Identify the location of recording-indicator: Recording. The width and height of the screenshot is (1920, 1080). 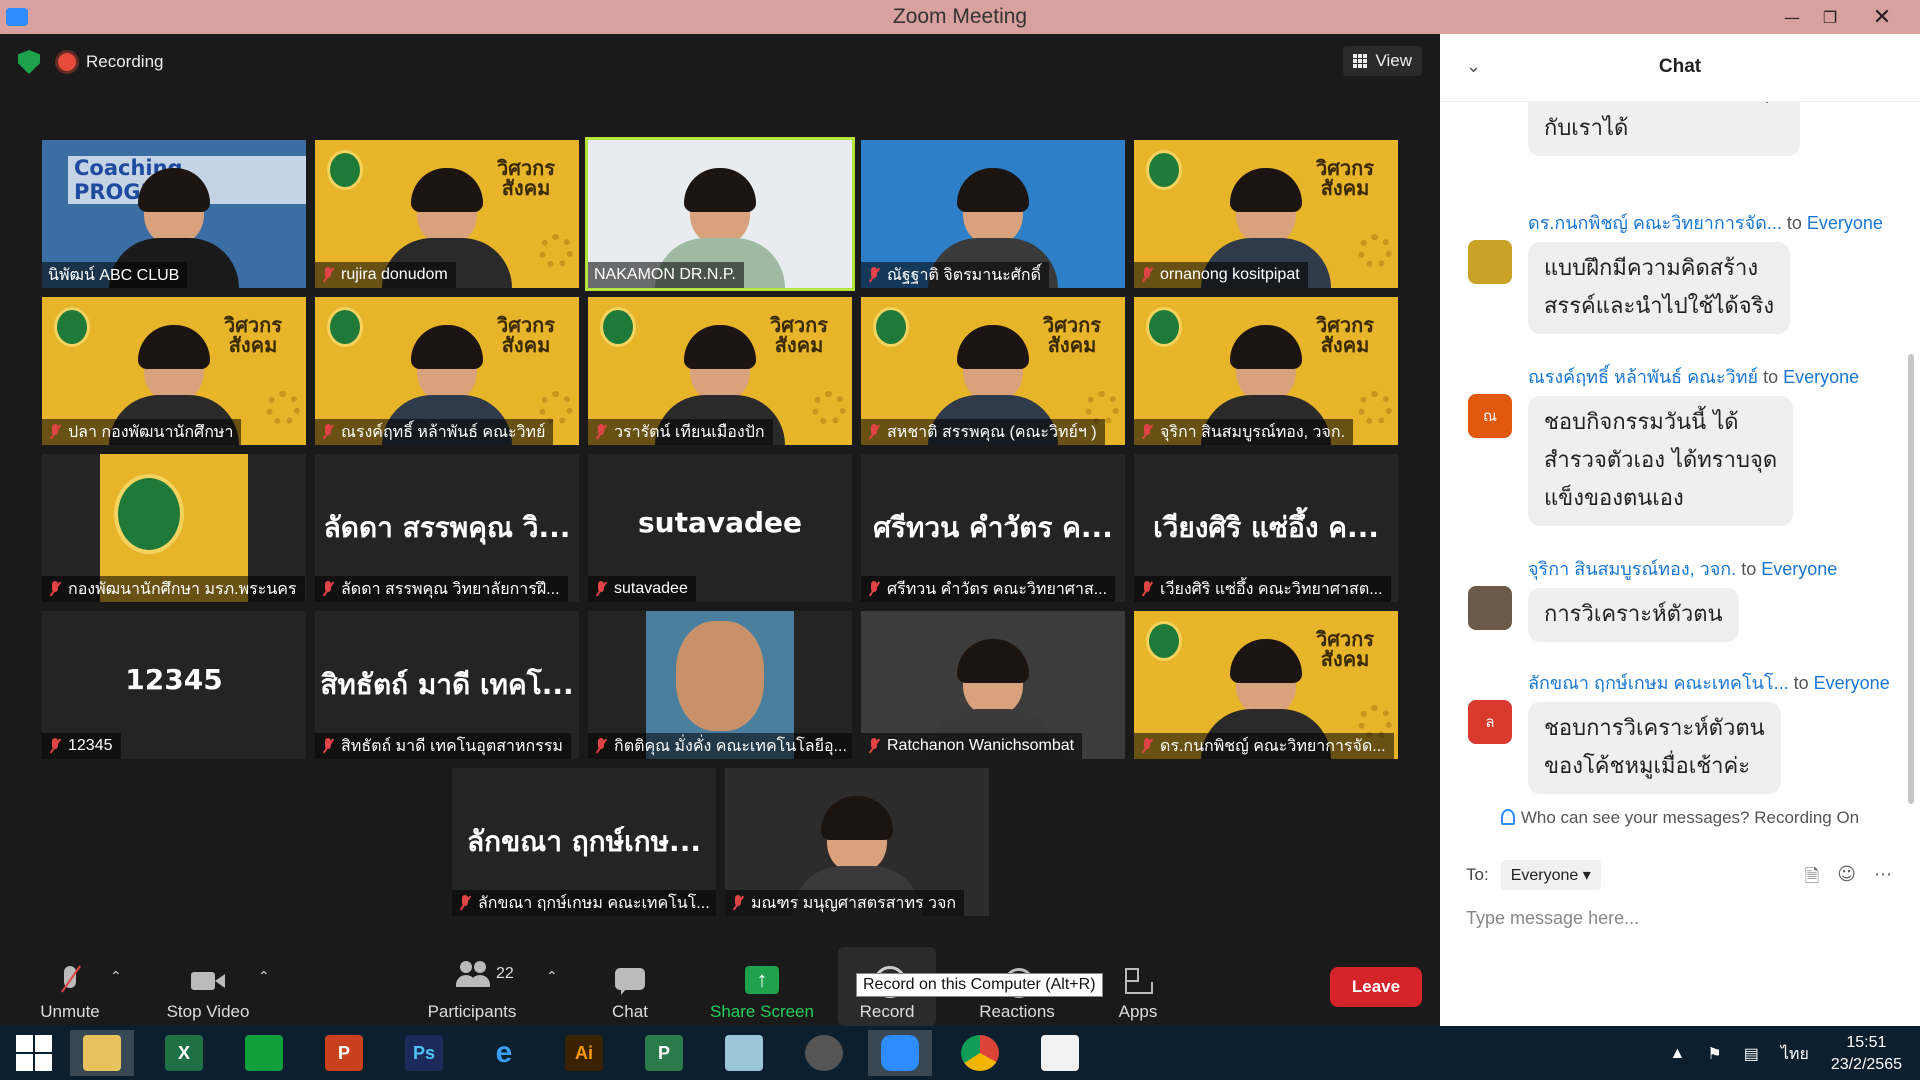
(111, 62).